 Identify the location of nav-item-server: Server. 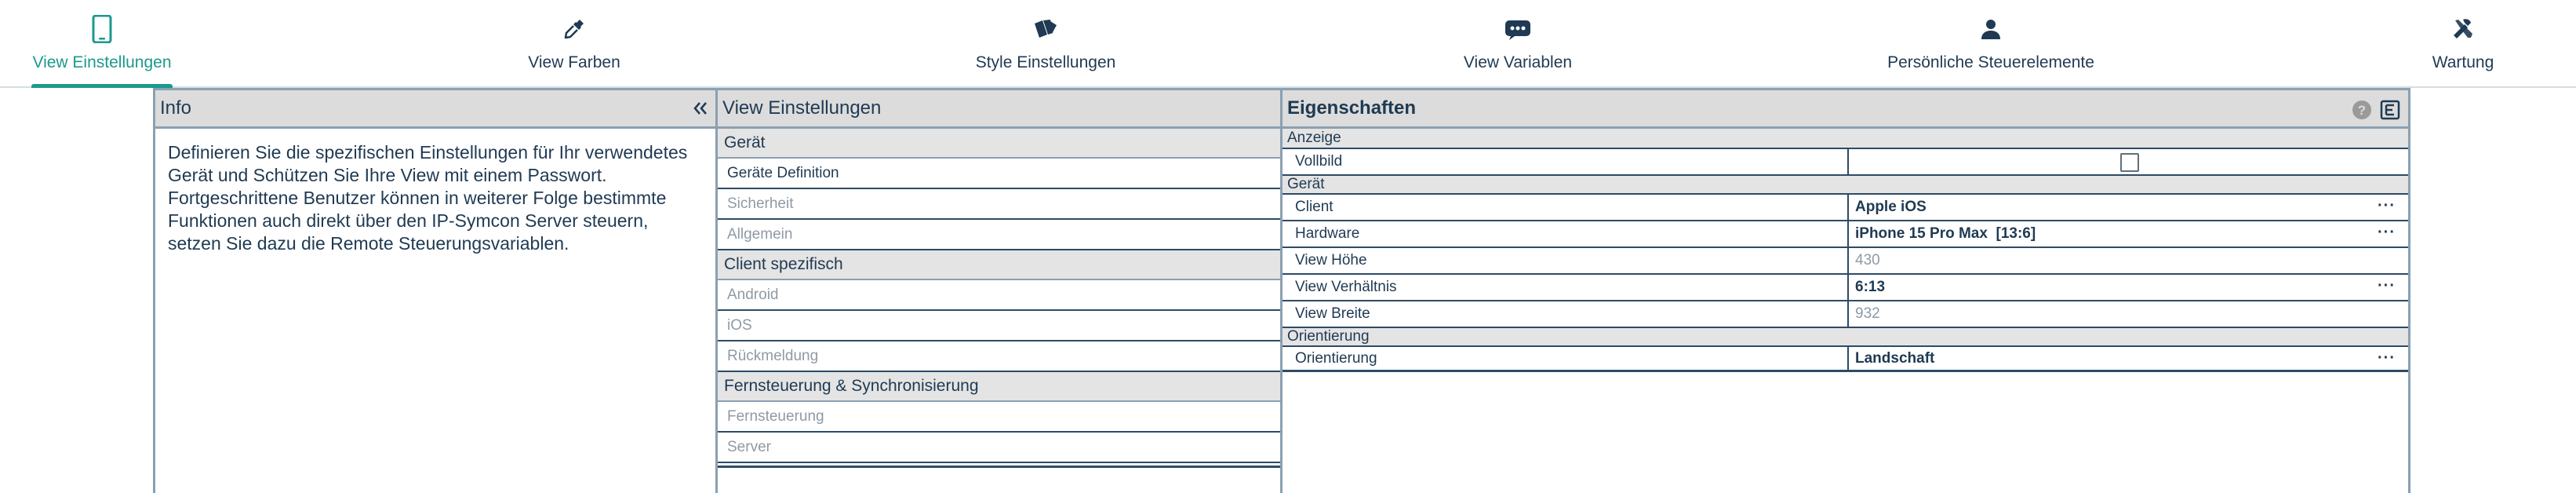
(999, 448).